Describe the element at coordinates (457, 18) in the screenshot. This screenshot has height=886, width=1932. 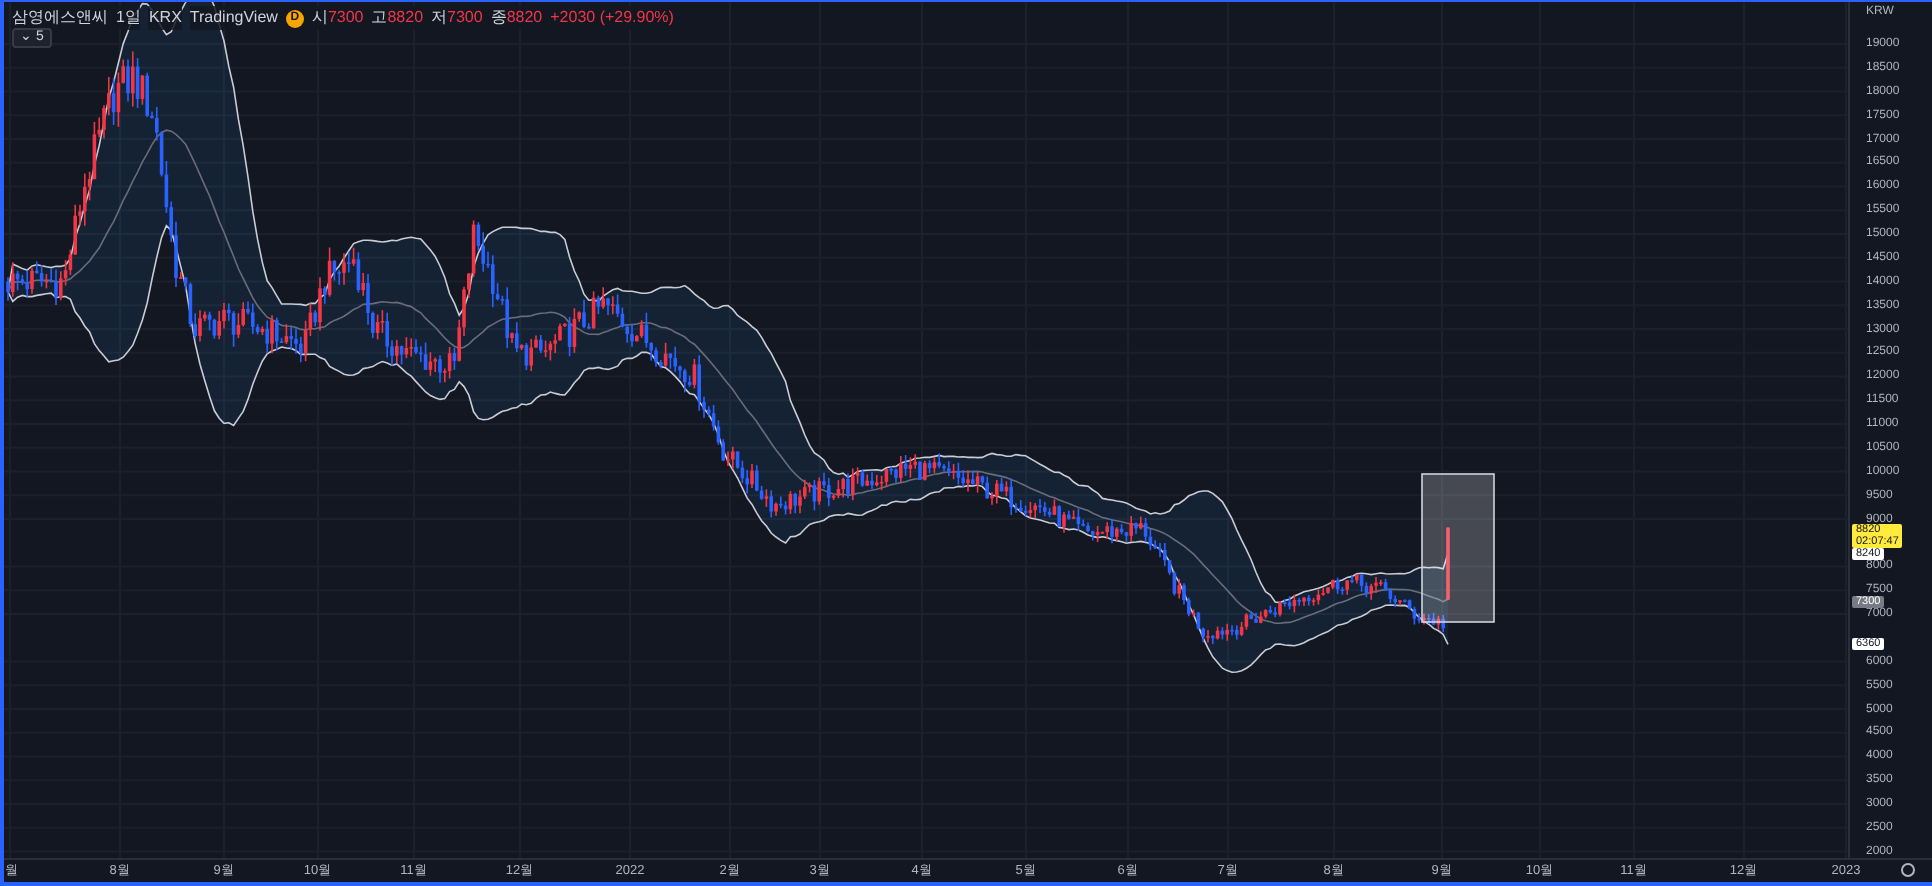
I see `ohlc-value: 저7300` at that location.